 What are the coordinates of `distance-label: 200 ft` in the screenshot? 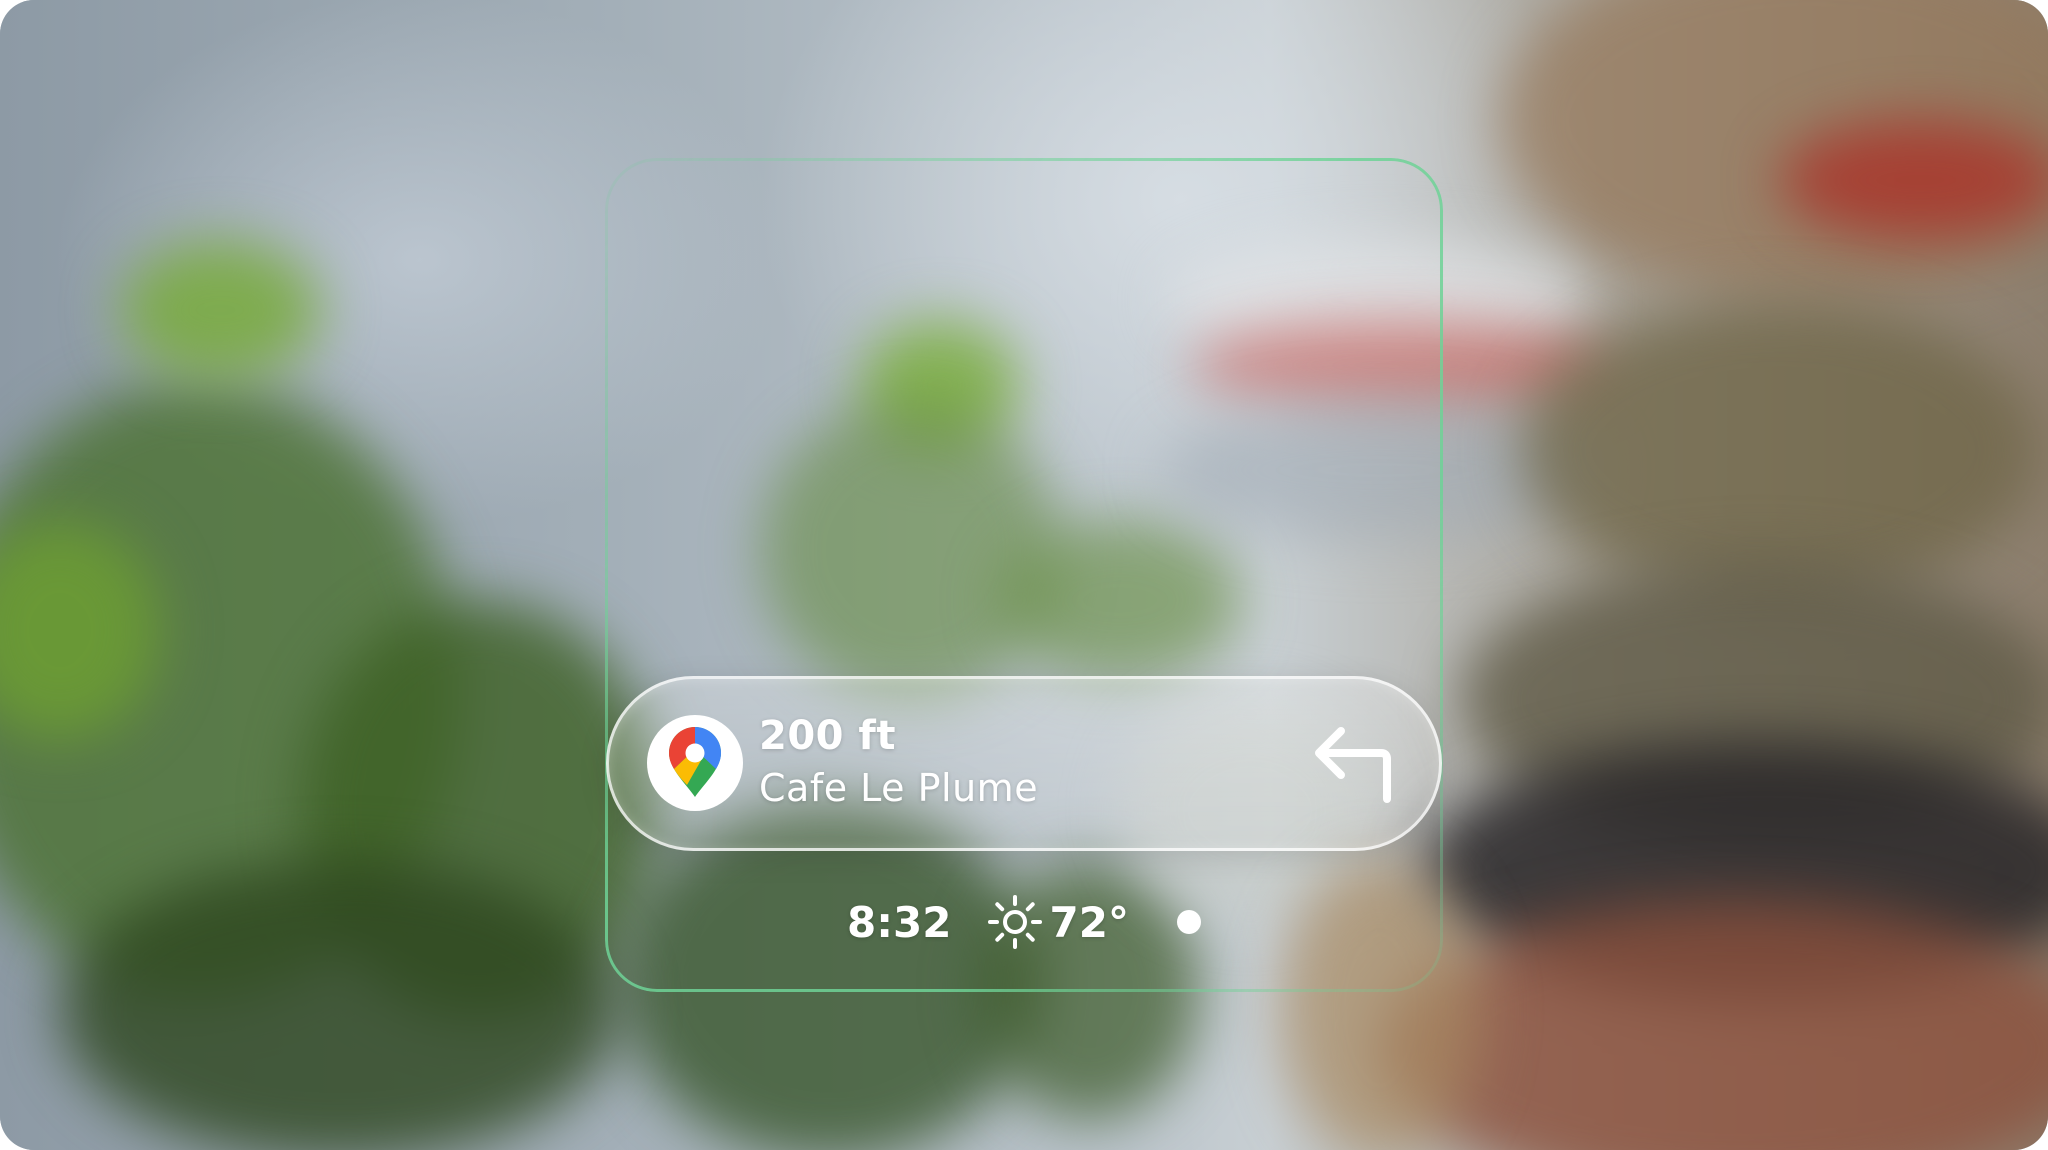 It's located at (827, 736).